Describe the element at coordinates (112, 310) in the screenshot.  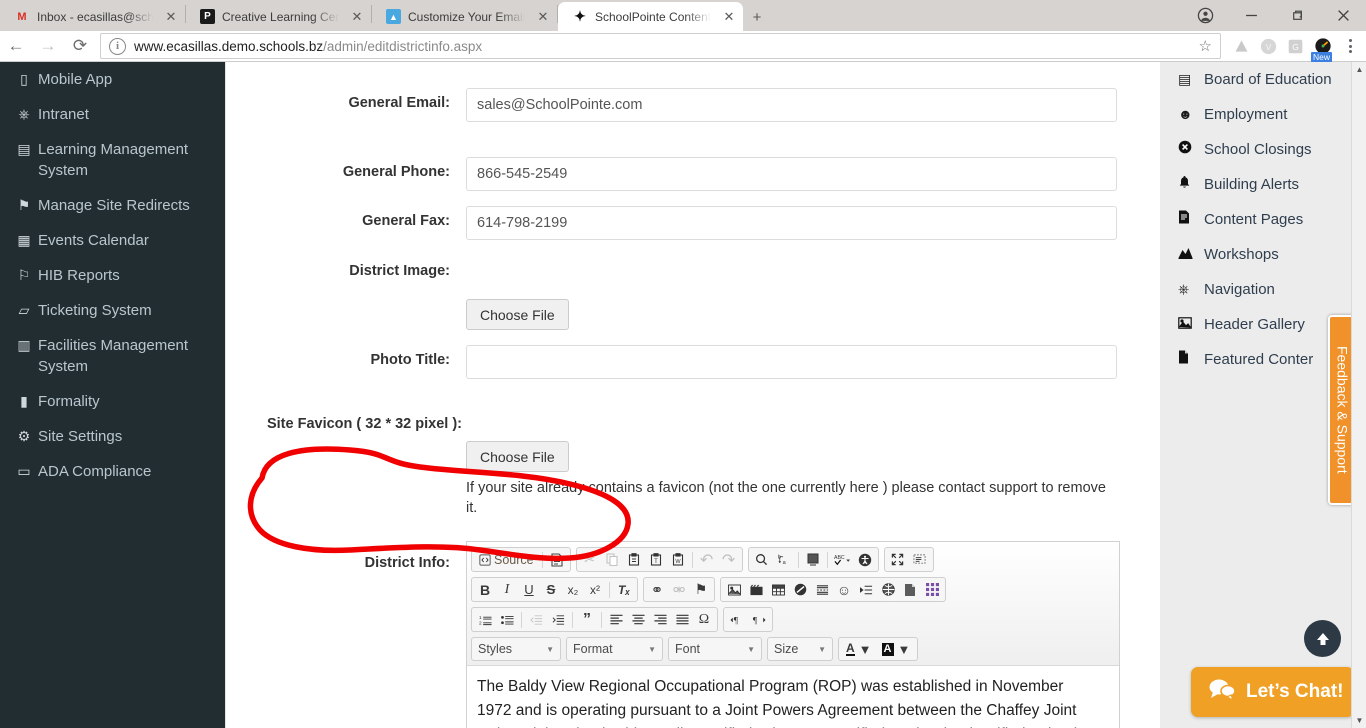
I see `sidebar-item-ticketing-system: ▱ Ticketing System` at that location.